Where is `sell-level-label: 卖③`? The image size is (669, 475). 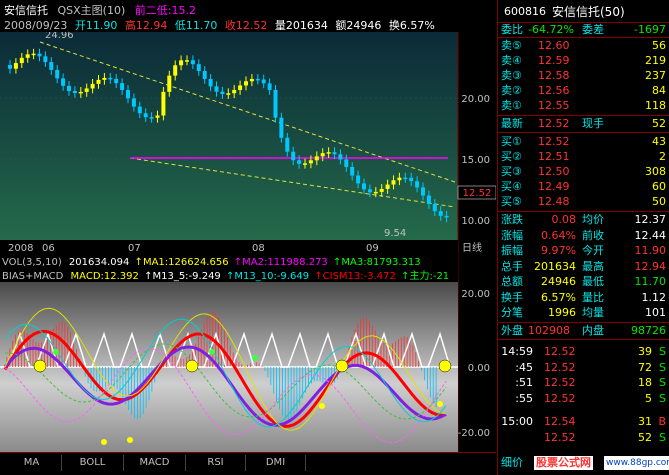
sell-level-label: 卖③ is located at coordinates (511, 75).